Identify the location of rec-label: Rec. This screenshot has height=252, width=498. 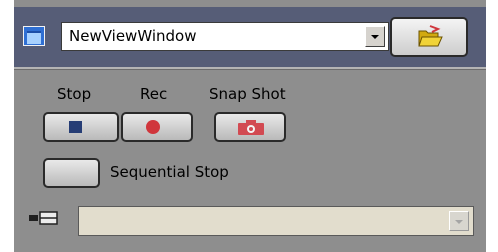
(154, 94).